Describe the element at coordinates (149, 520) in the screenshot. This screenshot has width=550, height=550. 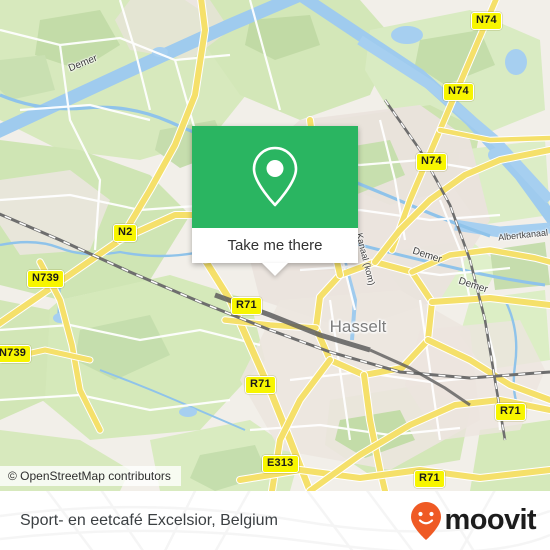
I see `page-title: Sport- en eetcafé Excelsior, Belgium` at that location.